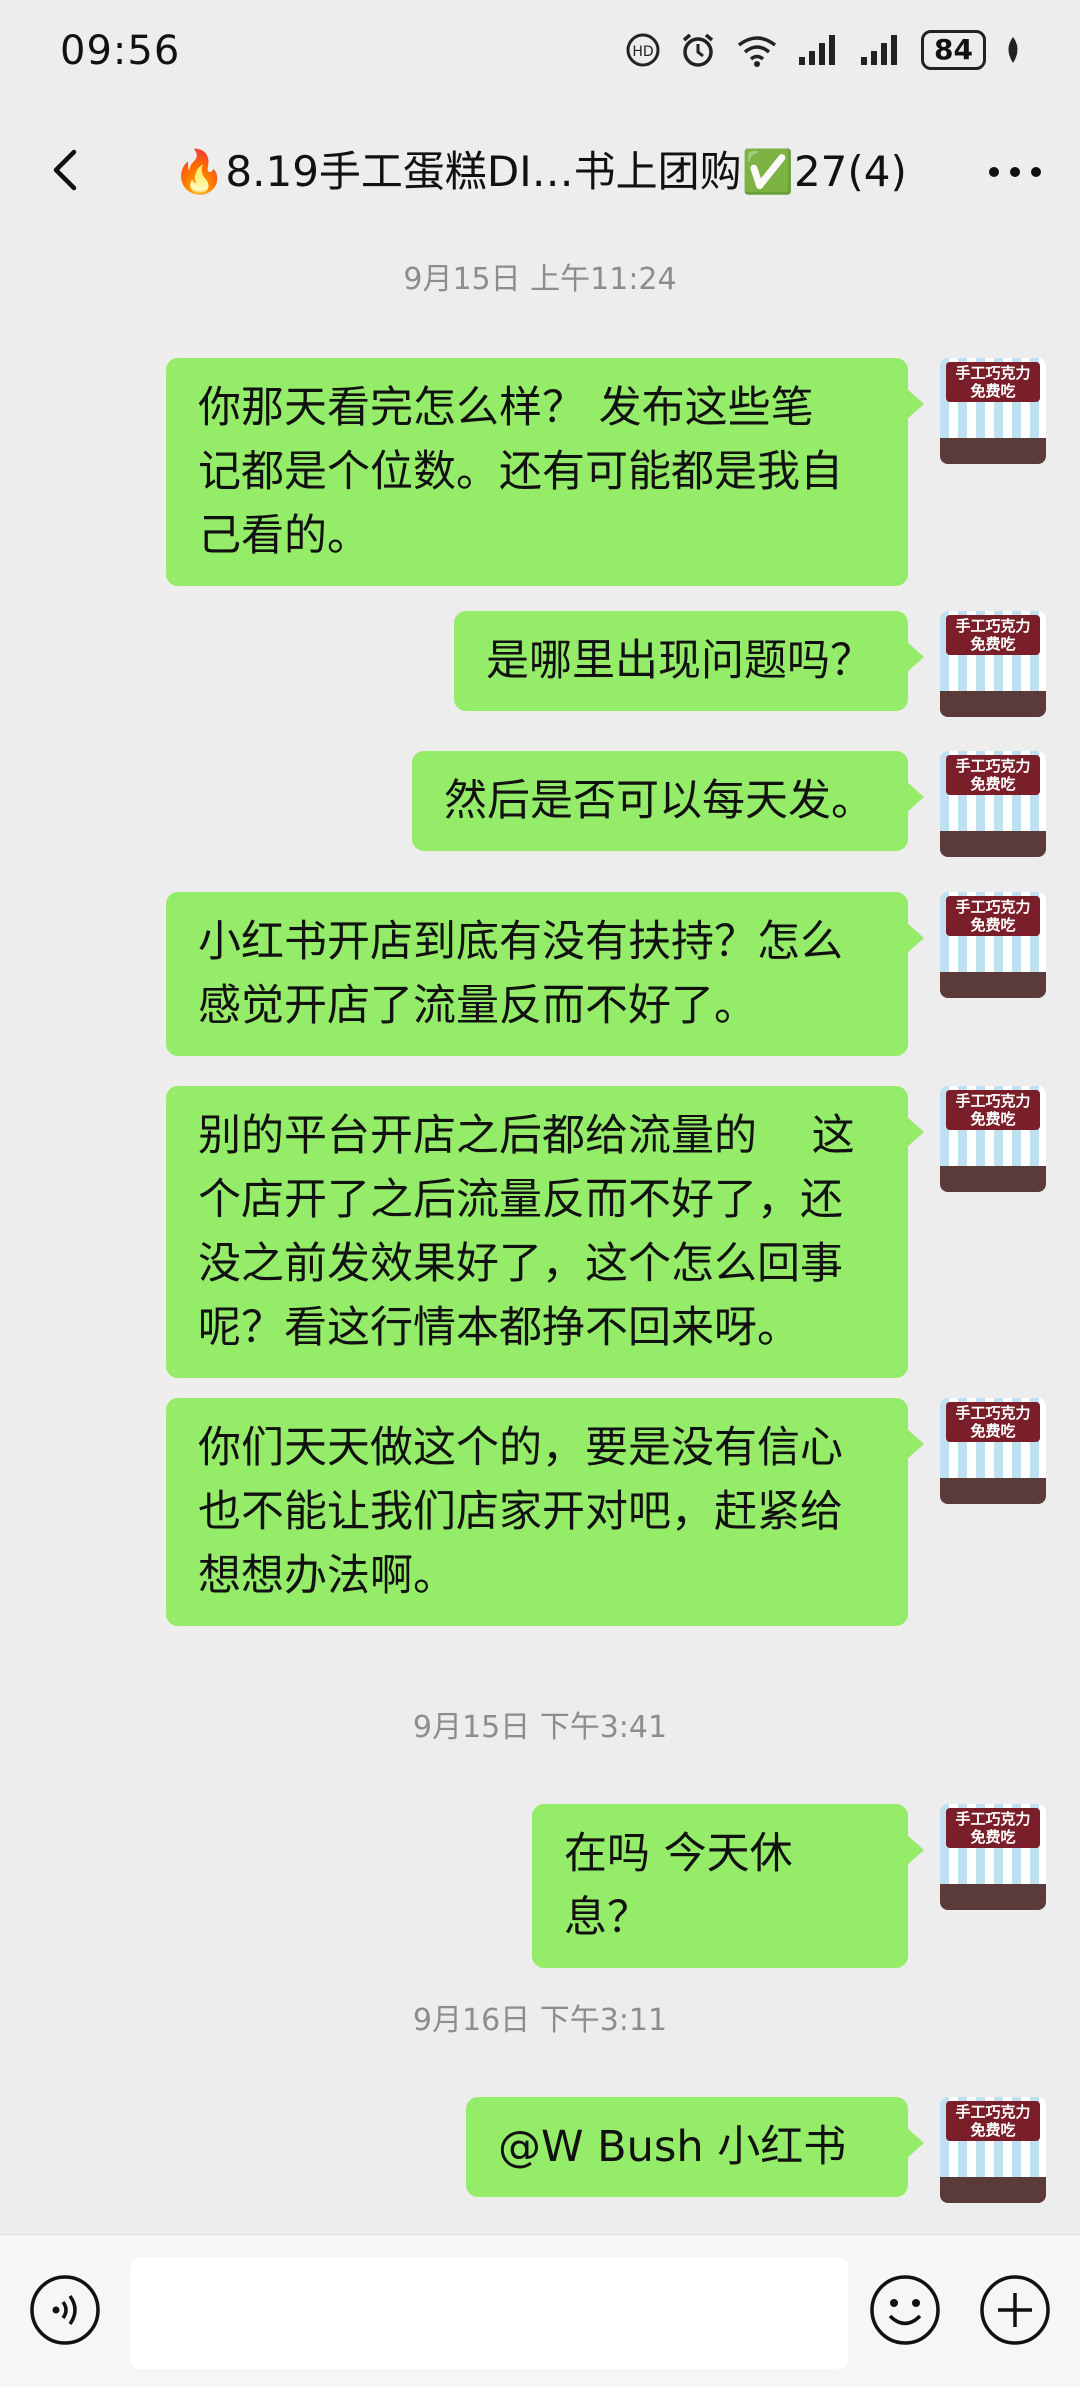 The height and width of the screenshot is (2387, 1080). Describe the element at coordinates (540, 1727) in the screenshot. I see `timestamp: 9月15日 下午3:41` at that location.